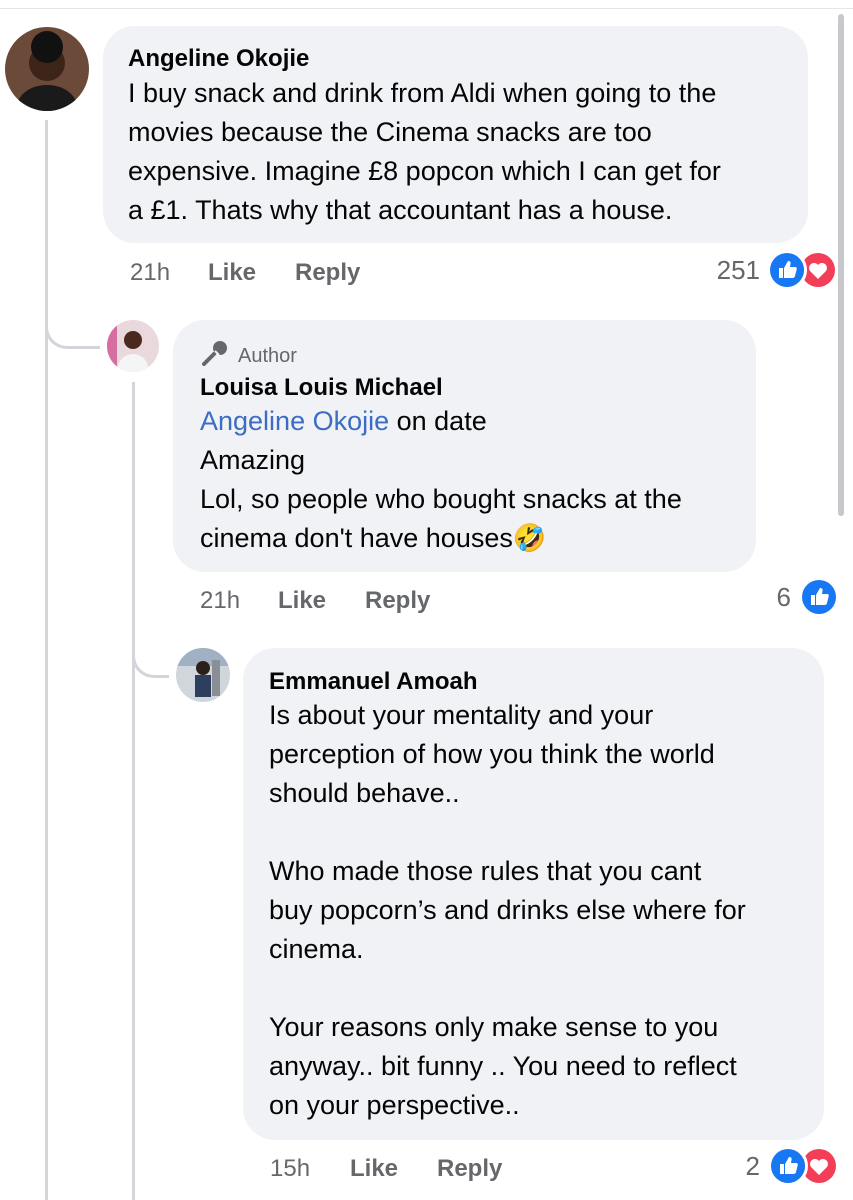 The width and height of the screenshot is (853, 1200). I want to click on author-name: Louisa Louis Michael, so click(321, 388).